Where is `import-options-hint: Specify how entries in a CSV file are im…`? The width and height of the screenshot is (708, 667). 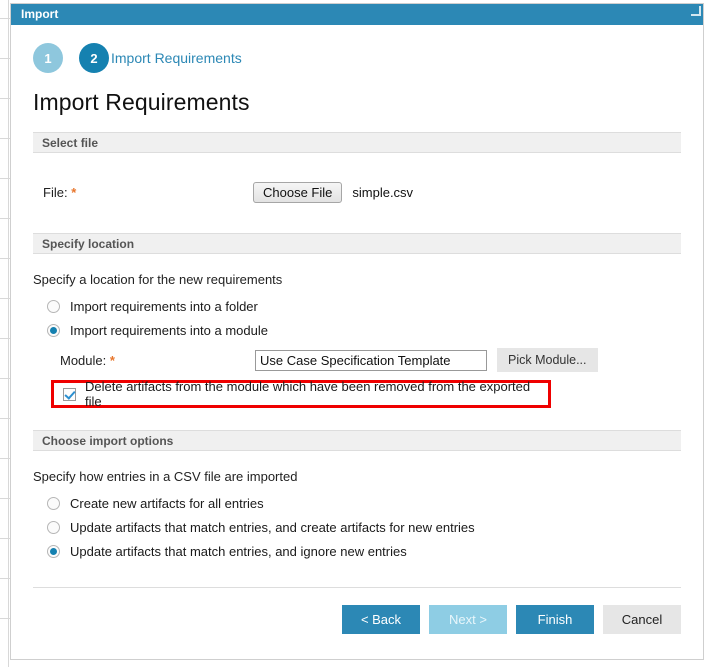 import-options-hint: Specify how entries in a CSV file are im… is located at coordinates (165, 476).